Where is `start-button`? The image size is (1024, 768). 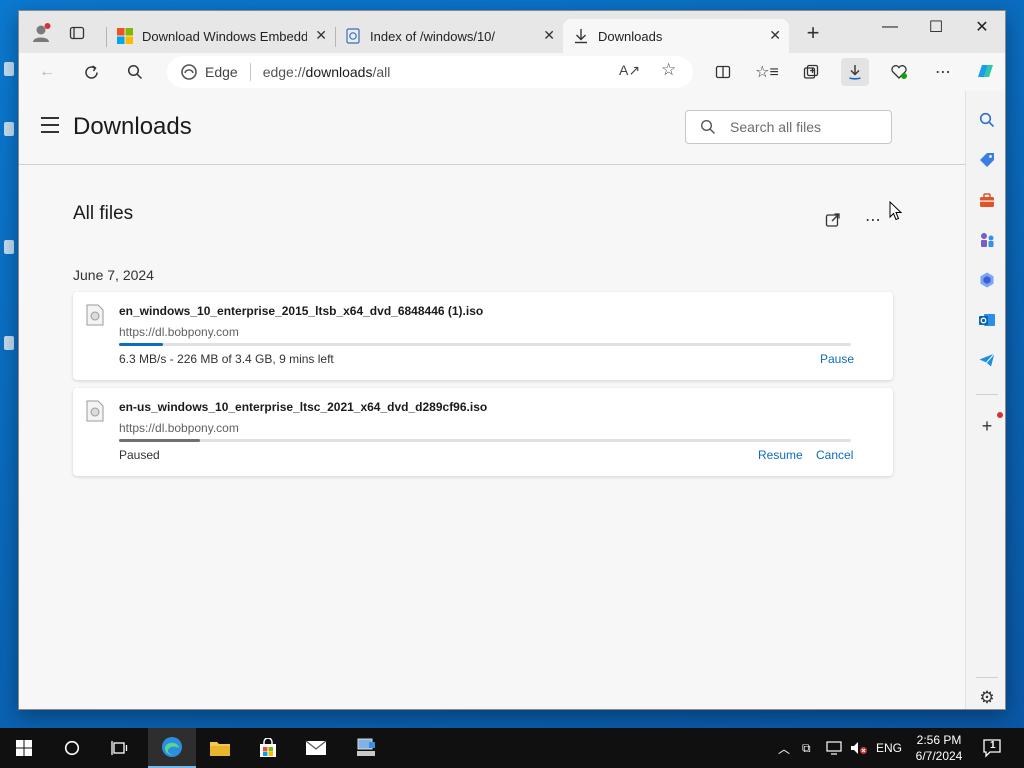 start-button is located at coordinates (24, 748).